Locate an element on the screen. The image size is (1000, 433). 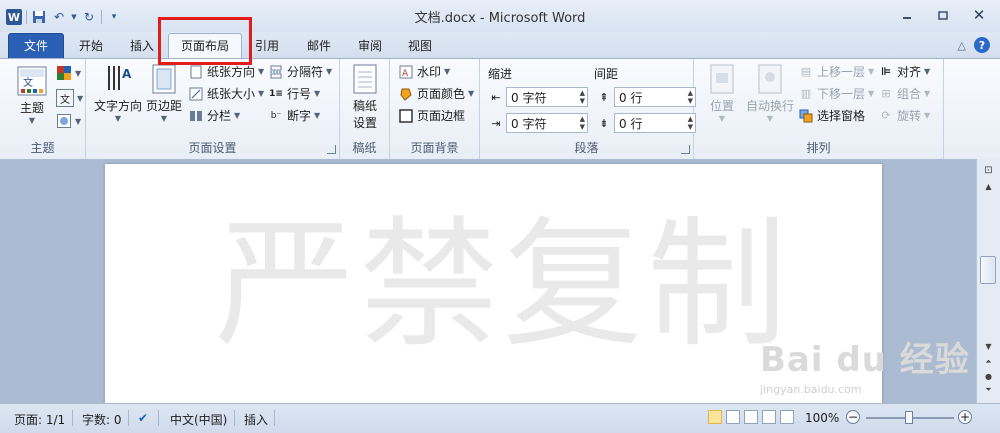
theme-effects-button: ▼ is located at coordinates (68, 121).